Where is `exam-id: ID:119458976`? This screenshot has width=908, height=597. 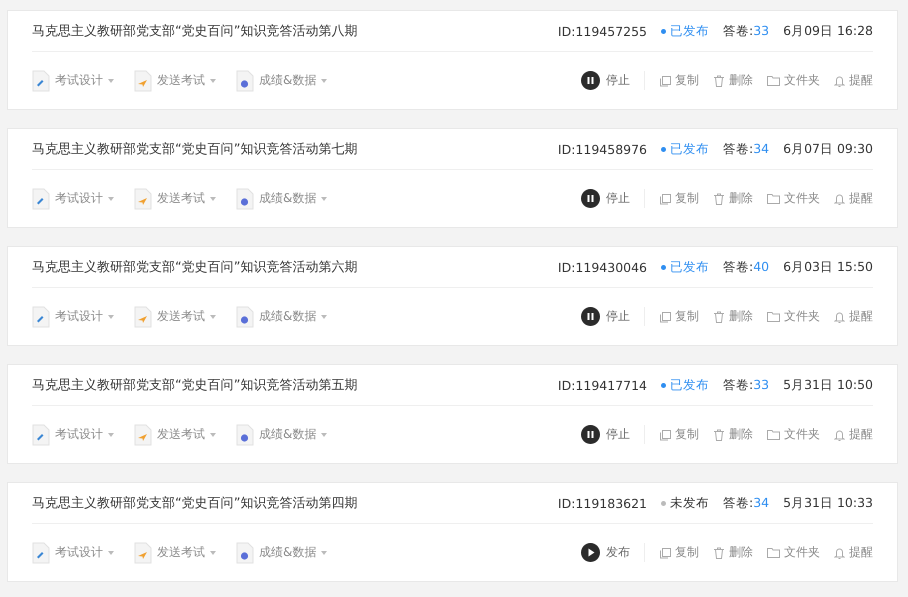 exam-id: ID:119458976 is located at coordinates (603, 149).